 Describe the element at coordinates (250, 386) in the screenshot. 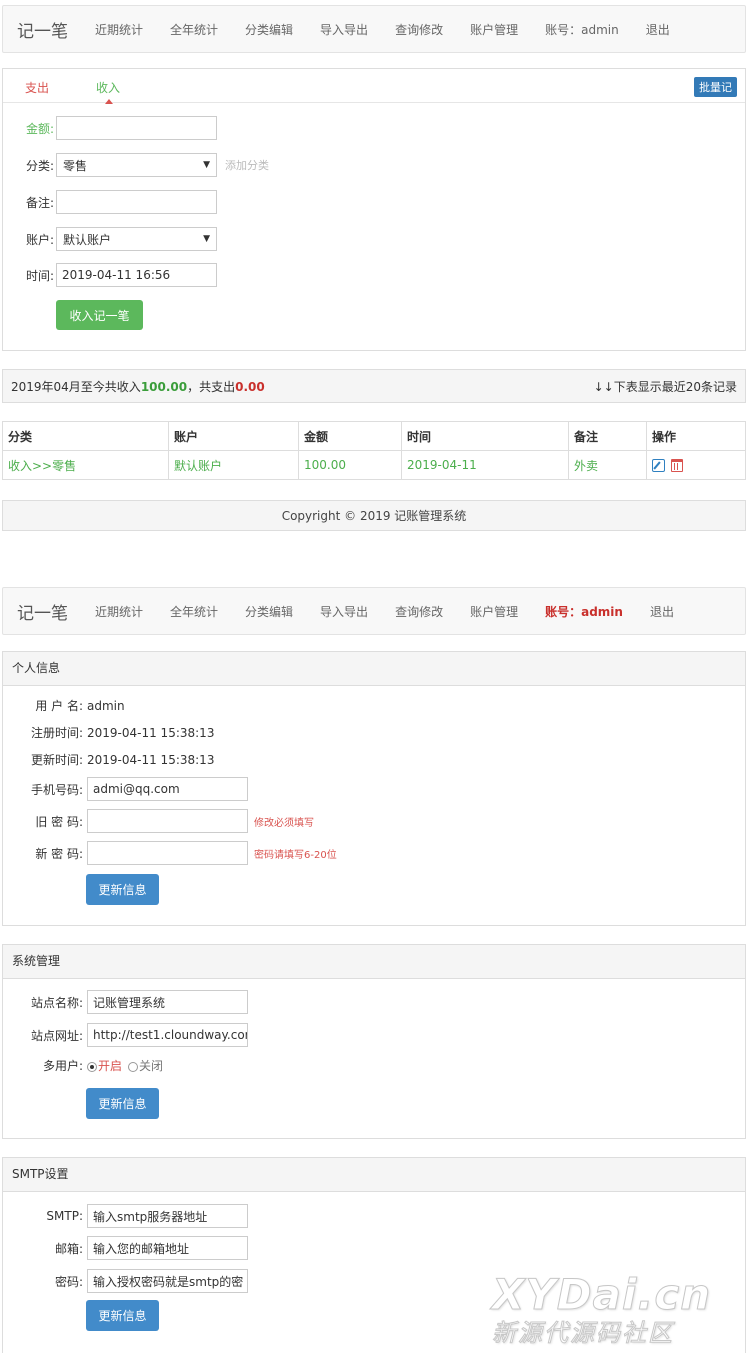

I see `summary-expense: 0.00` at that location.